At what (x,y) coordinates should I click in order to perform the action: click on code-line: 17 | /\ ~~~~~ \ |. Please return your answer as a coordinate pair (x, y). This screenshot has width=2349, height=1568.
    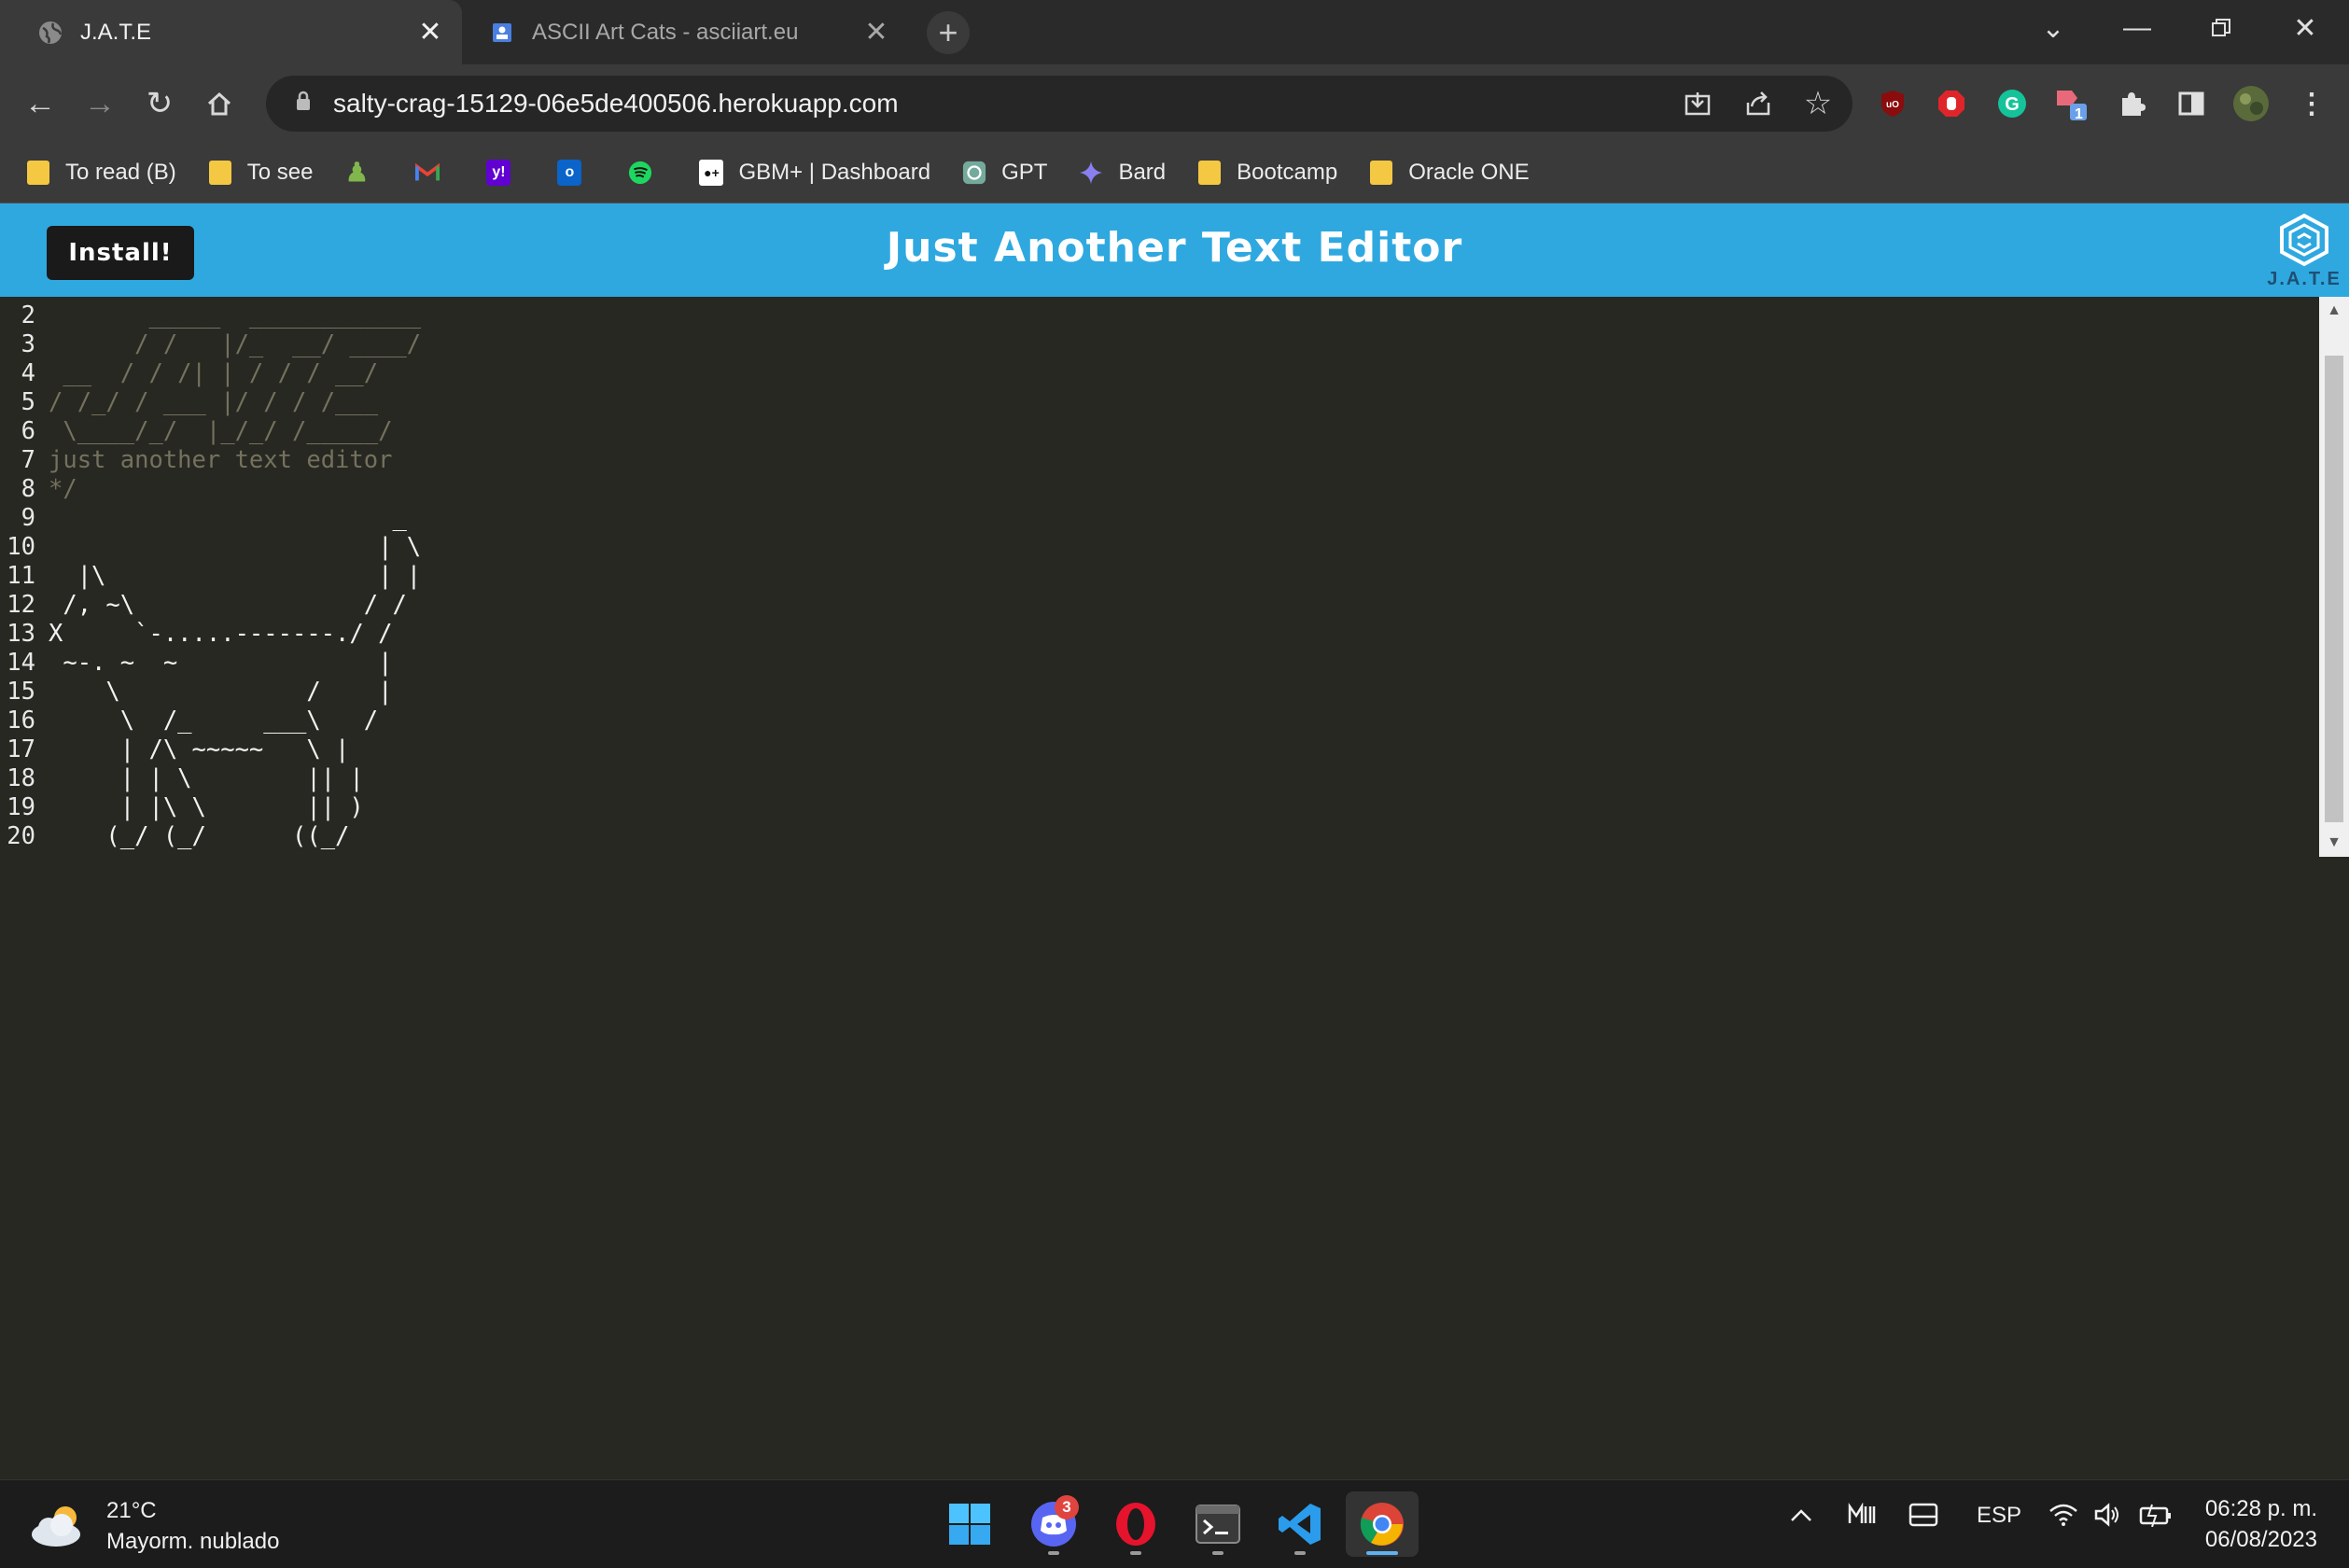
    Looking at the image, I should click on (211, 749).